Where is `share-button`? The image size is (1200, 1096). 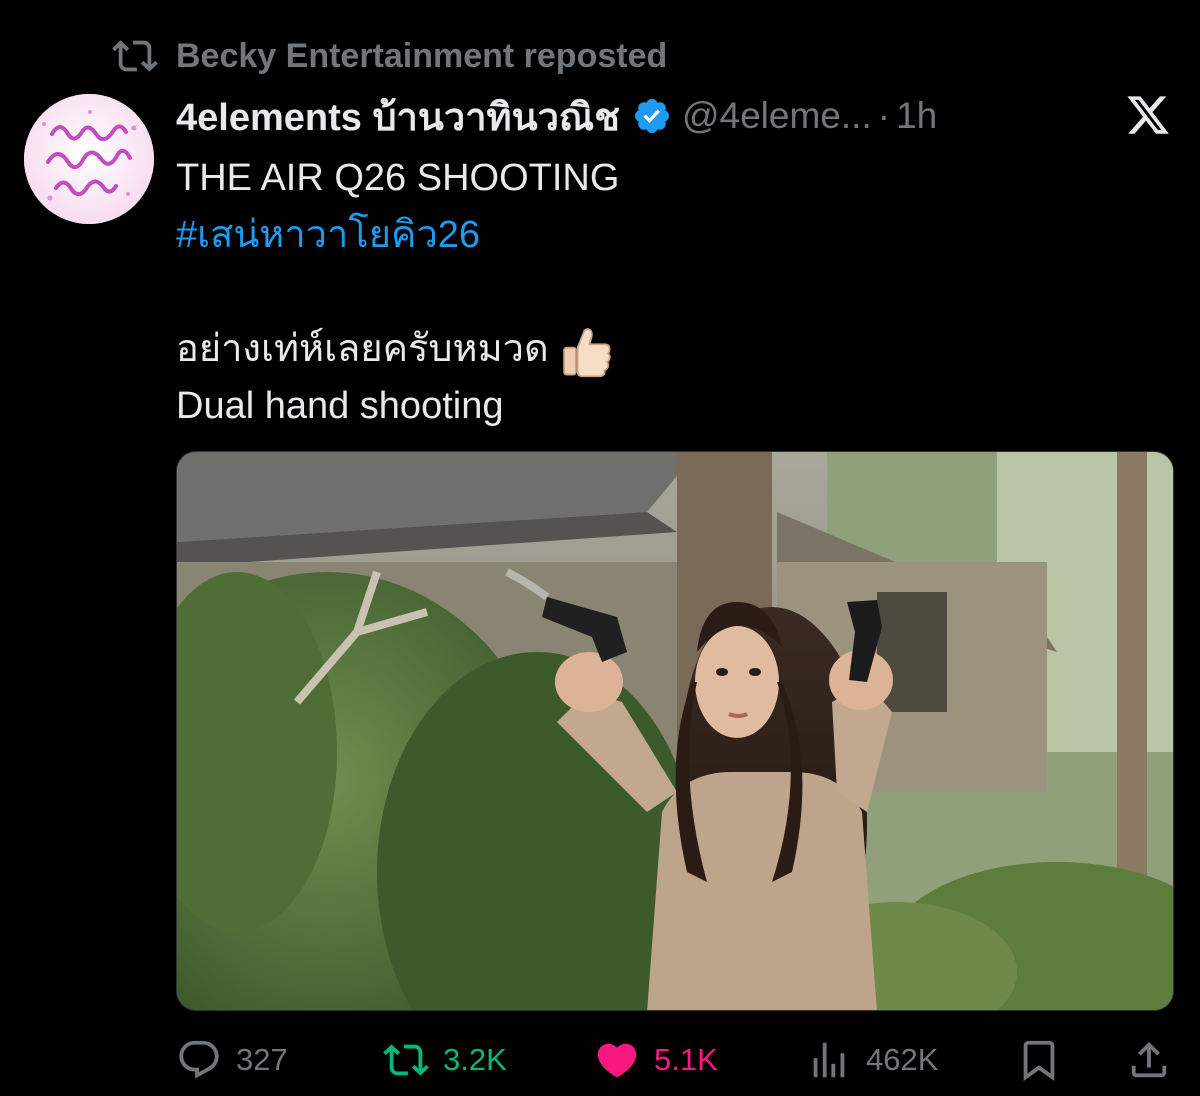
share-button is located at coordinates (1149, 1060).